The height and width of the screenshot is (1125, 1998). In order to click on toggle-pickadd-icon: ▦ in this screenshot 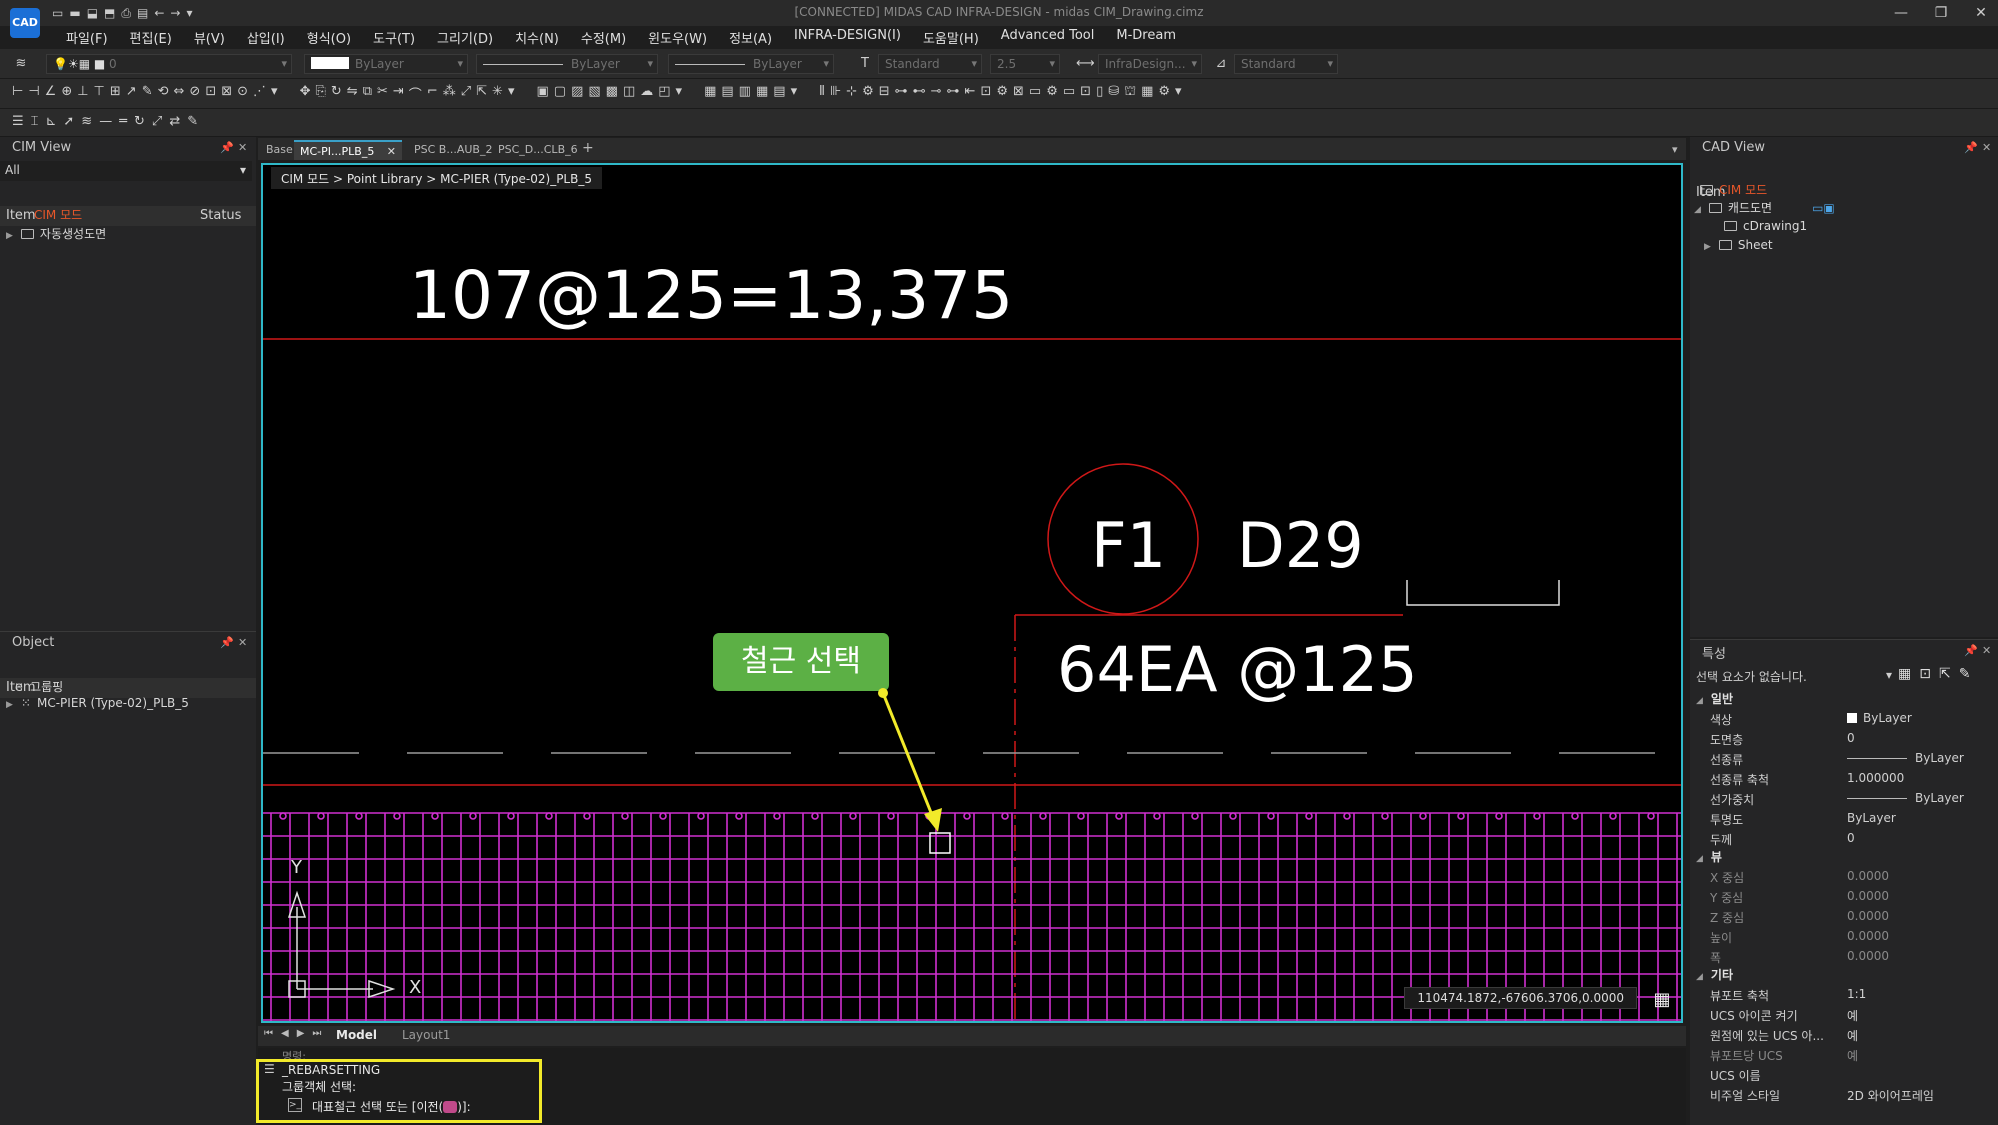, I will do `click(1904, 674)`.